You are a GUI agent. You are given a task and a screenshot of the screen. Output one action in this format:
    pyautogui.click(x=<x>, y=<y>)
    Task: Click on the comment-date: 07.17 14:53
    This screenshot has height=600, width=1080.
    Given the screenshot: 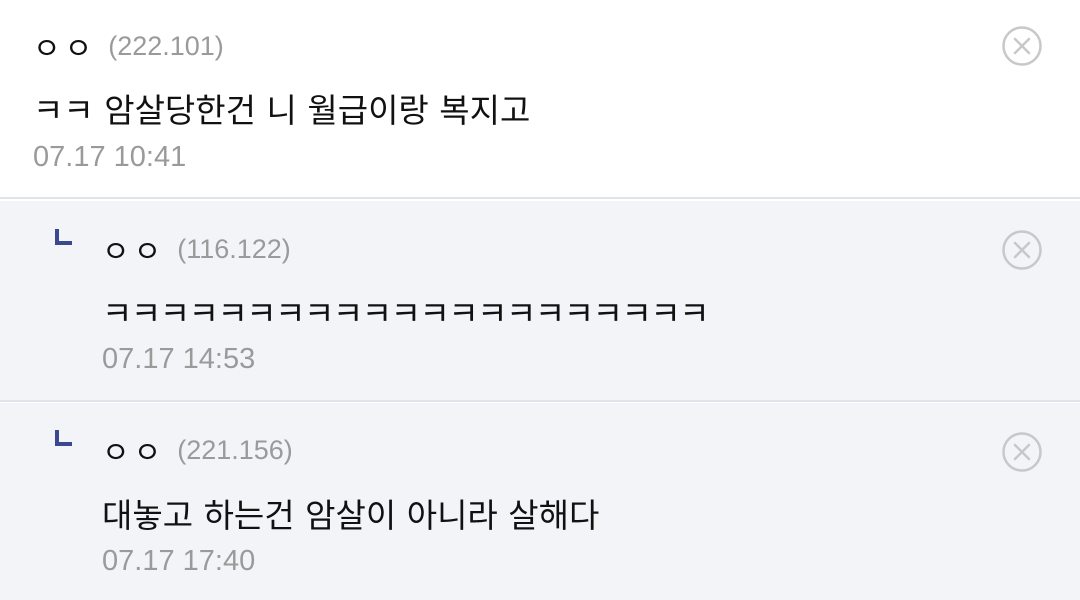 What is the action you would take?
    pyautogui.click(x=179, y=359)
    